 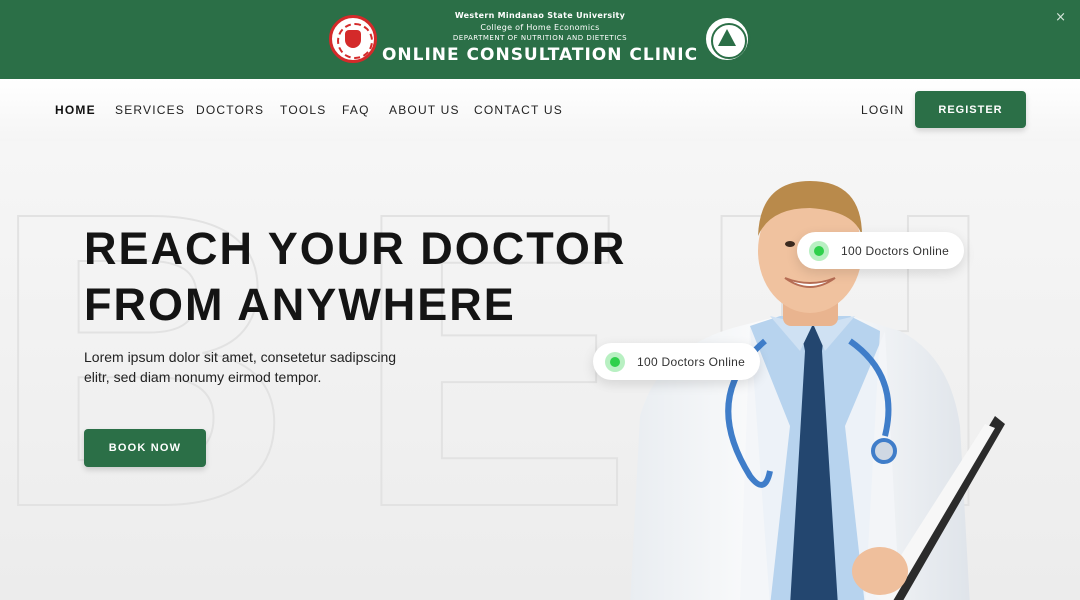 What do you see at coordinates (518, 110) in the screenshot?
I see `nav-contact-us: CONTACT US` at bounding box center [518, 110].